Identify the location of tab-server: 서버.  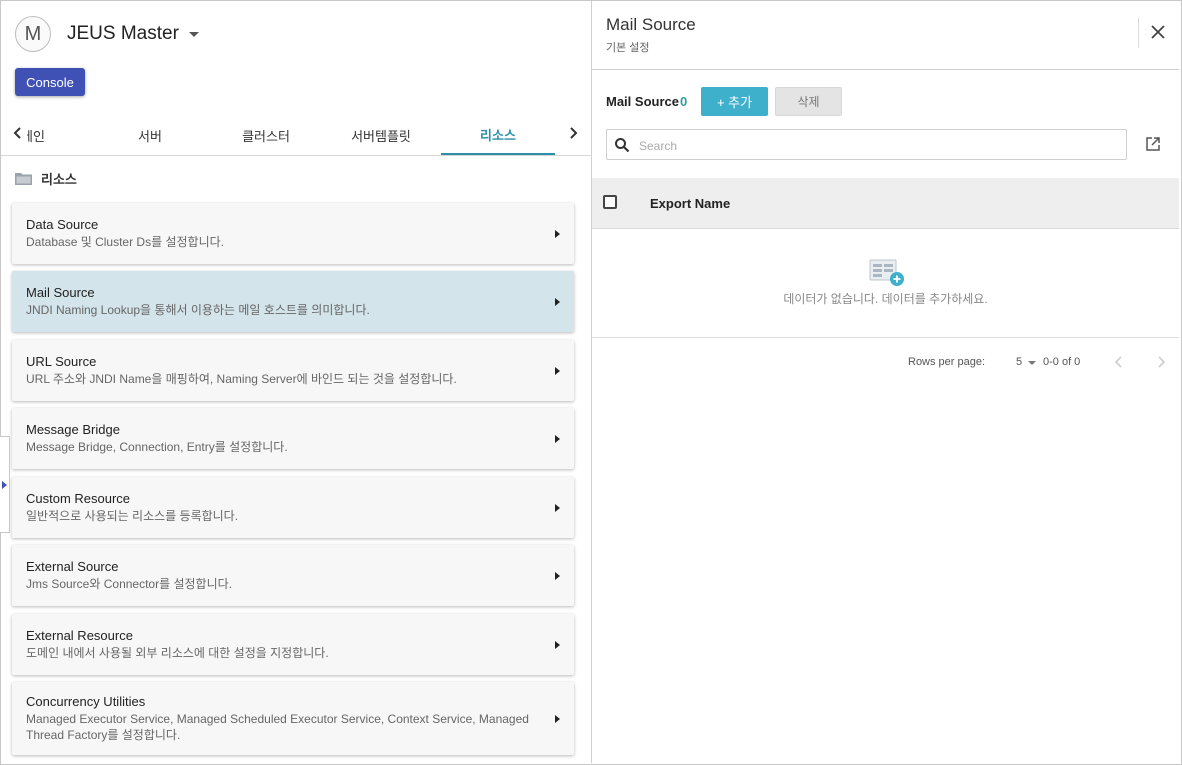
(150, 135).